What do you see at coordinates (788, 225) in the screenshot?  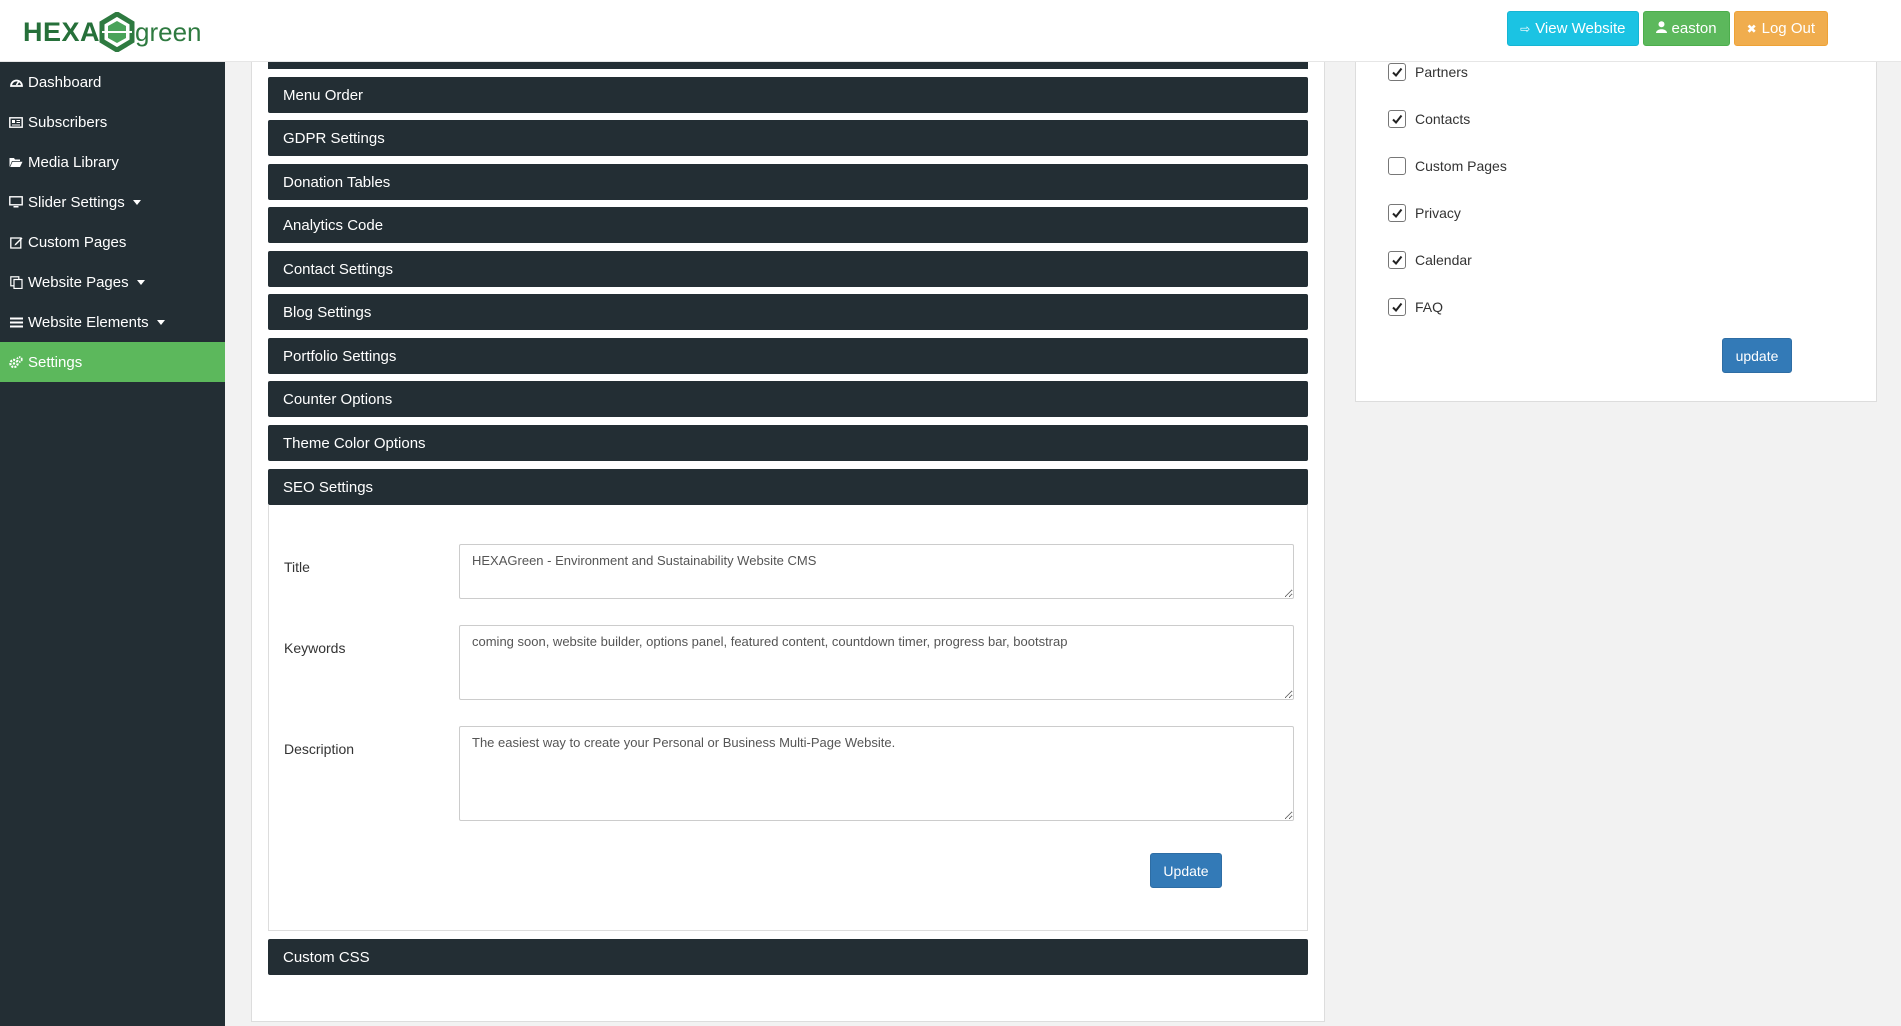 I see `accordion-analytics-code: Analytics Code` at bounding box center [788, 225].